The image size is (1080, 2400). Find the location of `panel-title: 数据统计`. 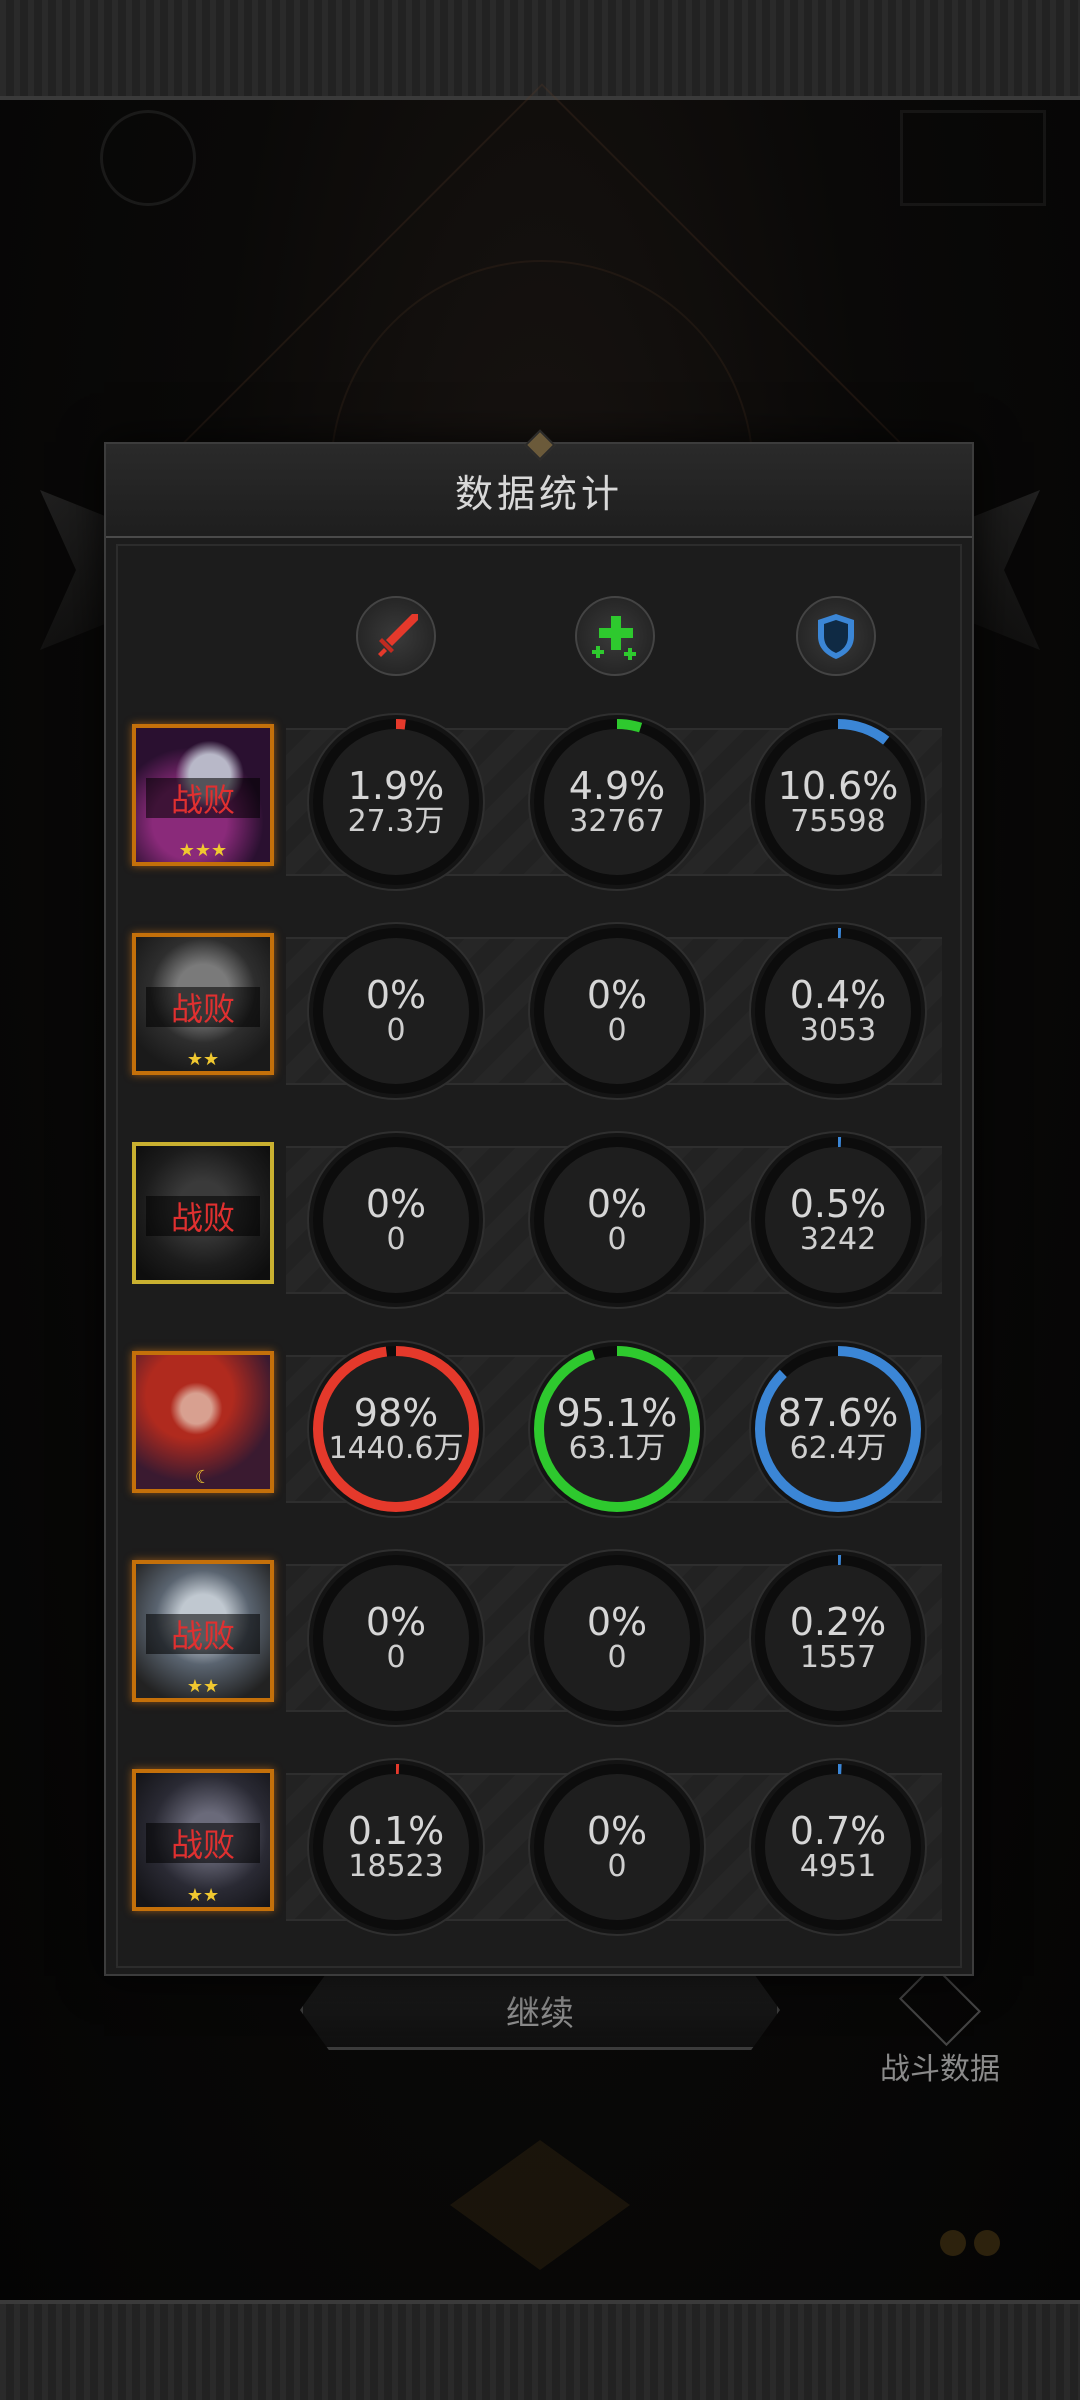

panel-title: 数据统计 is located at coordinates (538, 493).